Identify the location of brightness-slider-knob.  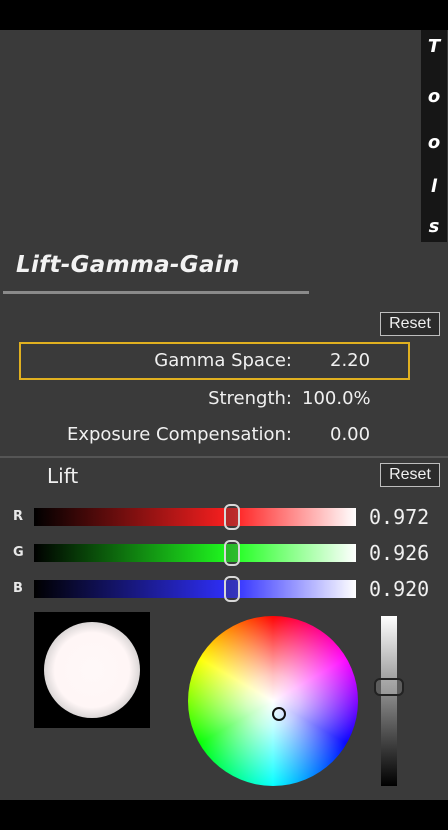
(389, 687).